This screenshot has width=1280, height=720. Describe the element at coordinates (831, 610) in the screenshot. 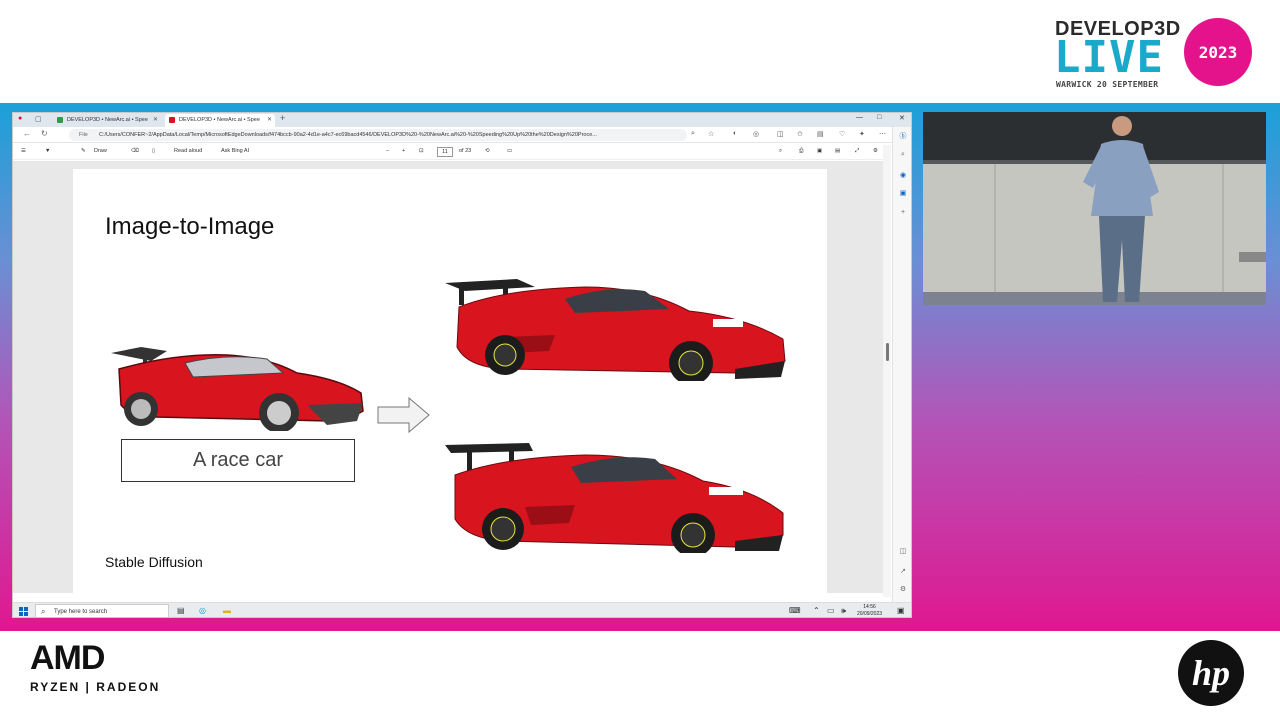

I see `network-icon: ▭` at that location.